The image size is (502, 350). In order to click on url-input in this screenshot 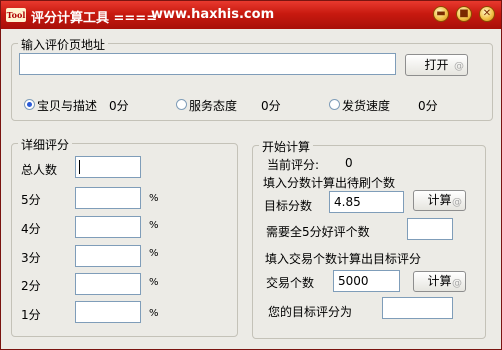, I will do `click(207, 64)`.